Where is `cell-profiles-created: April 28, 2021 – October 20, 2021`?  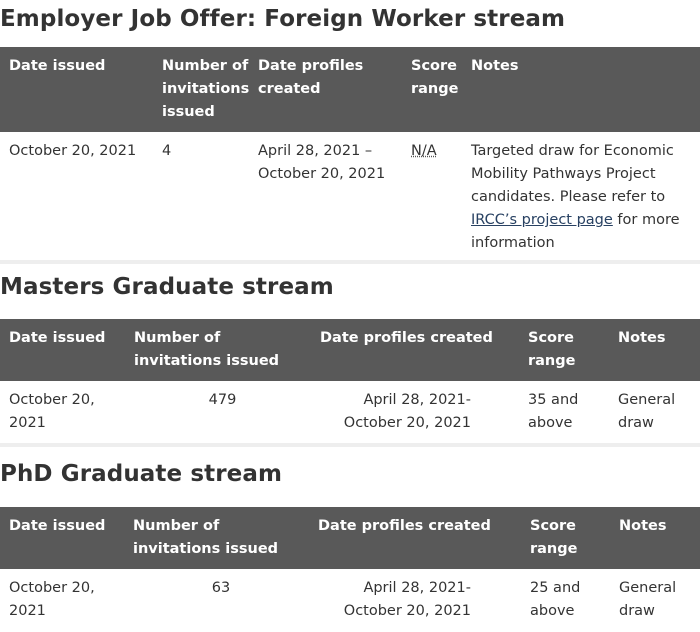 cell-profiles-created: April 28, 2021 – October 20, 2021 is located at coordinates (325, 198).